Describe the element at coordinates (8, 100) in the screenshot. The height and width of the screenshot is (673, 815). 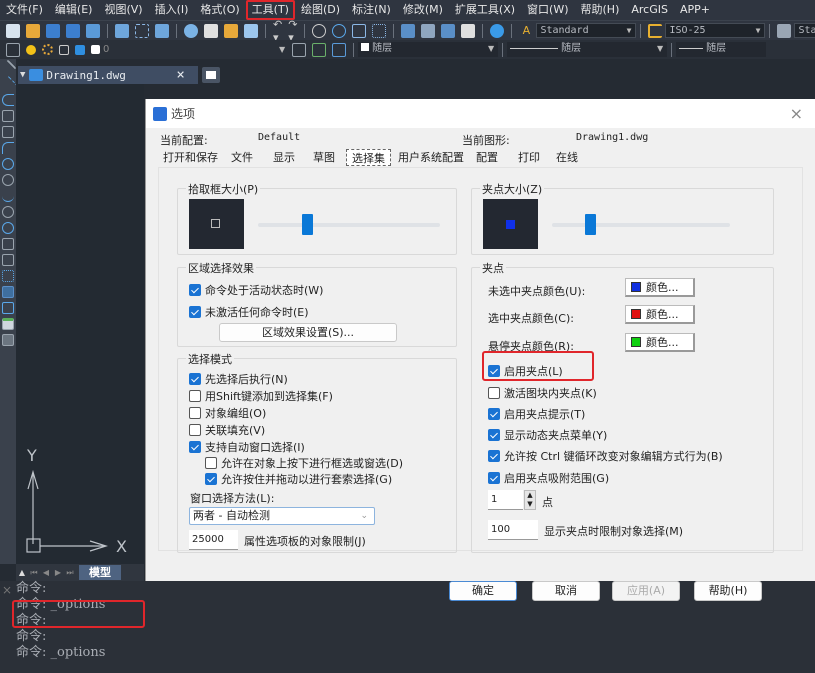
I see `polyline-tool-icon` at that location.